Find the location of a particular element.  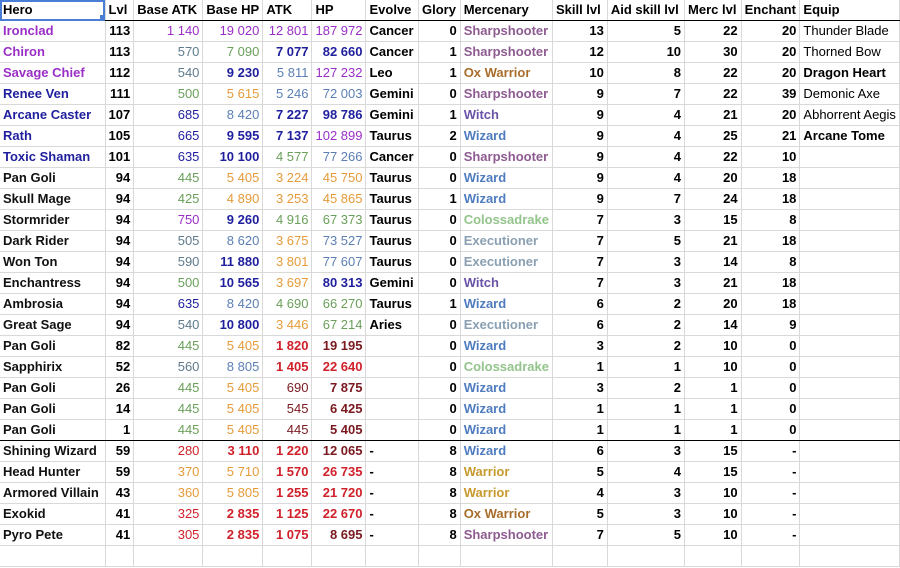

base-atk-cell: 500 is located at coordinates (168, 94).